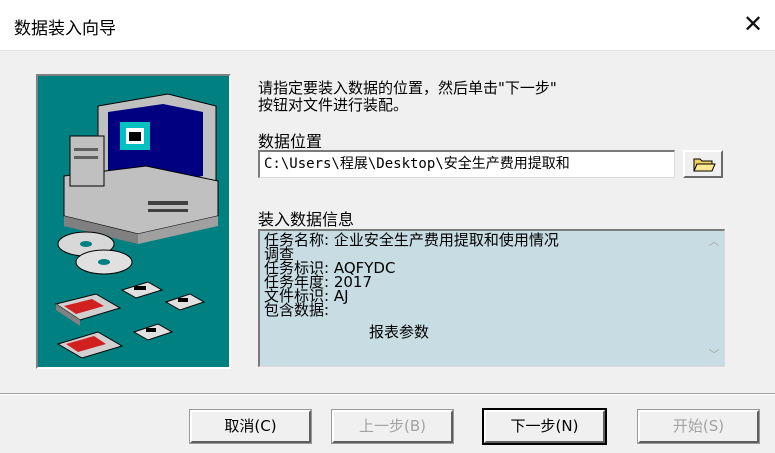  What do you see at coordinates (753, 24) in the screenshot?
I see `close-icon: ✕` at bounding box center [753, 24].